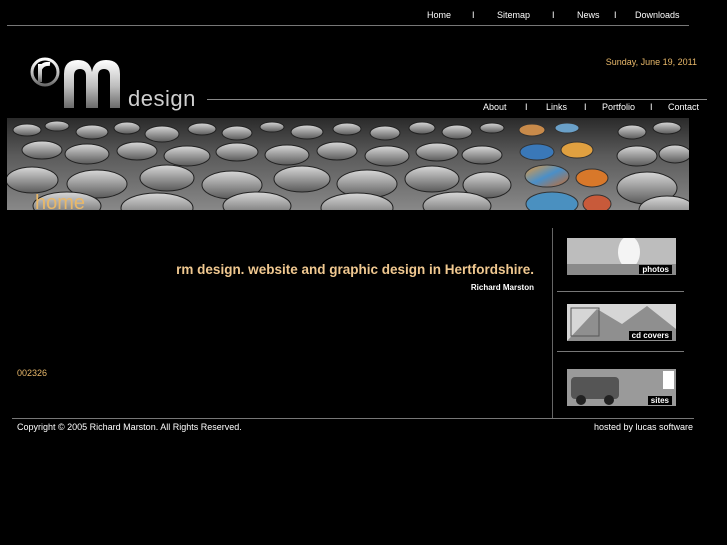 The height and width of the screenshot is (545, 727). I want to click on top-divider, so click(348, 25).